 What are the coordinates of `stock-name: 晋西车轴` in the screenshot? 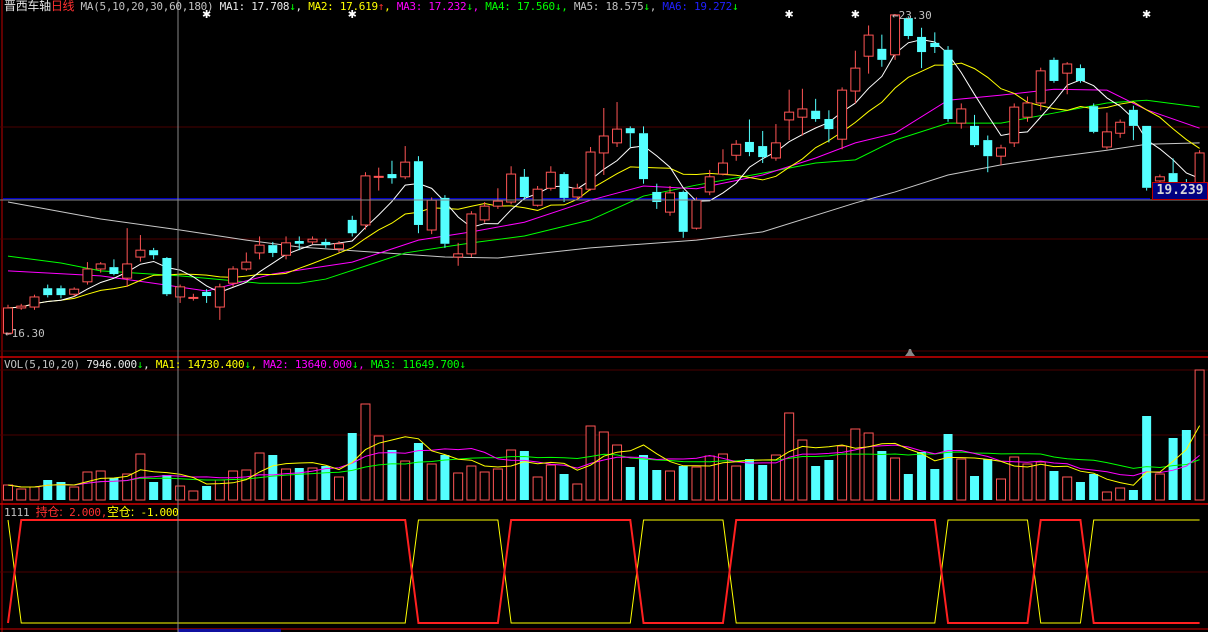 It's located at (27, 6).